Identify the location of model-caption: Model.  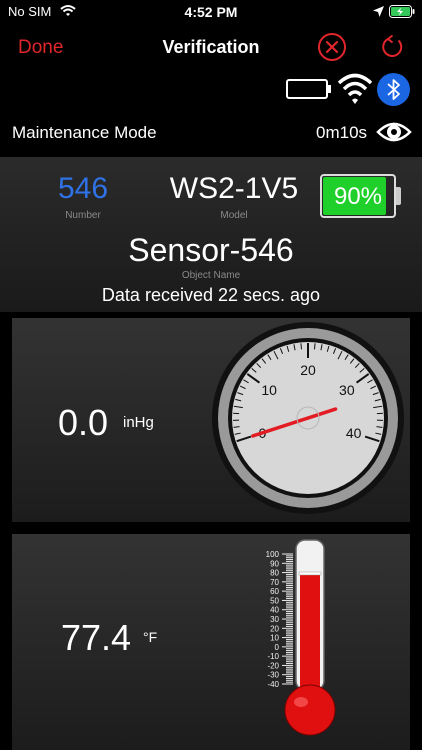
(234, 215).